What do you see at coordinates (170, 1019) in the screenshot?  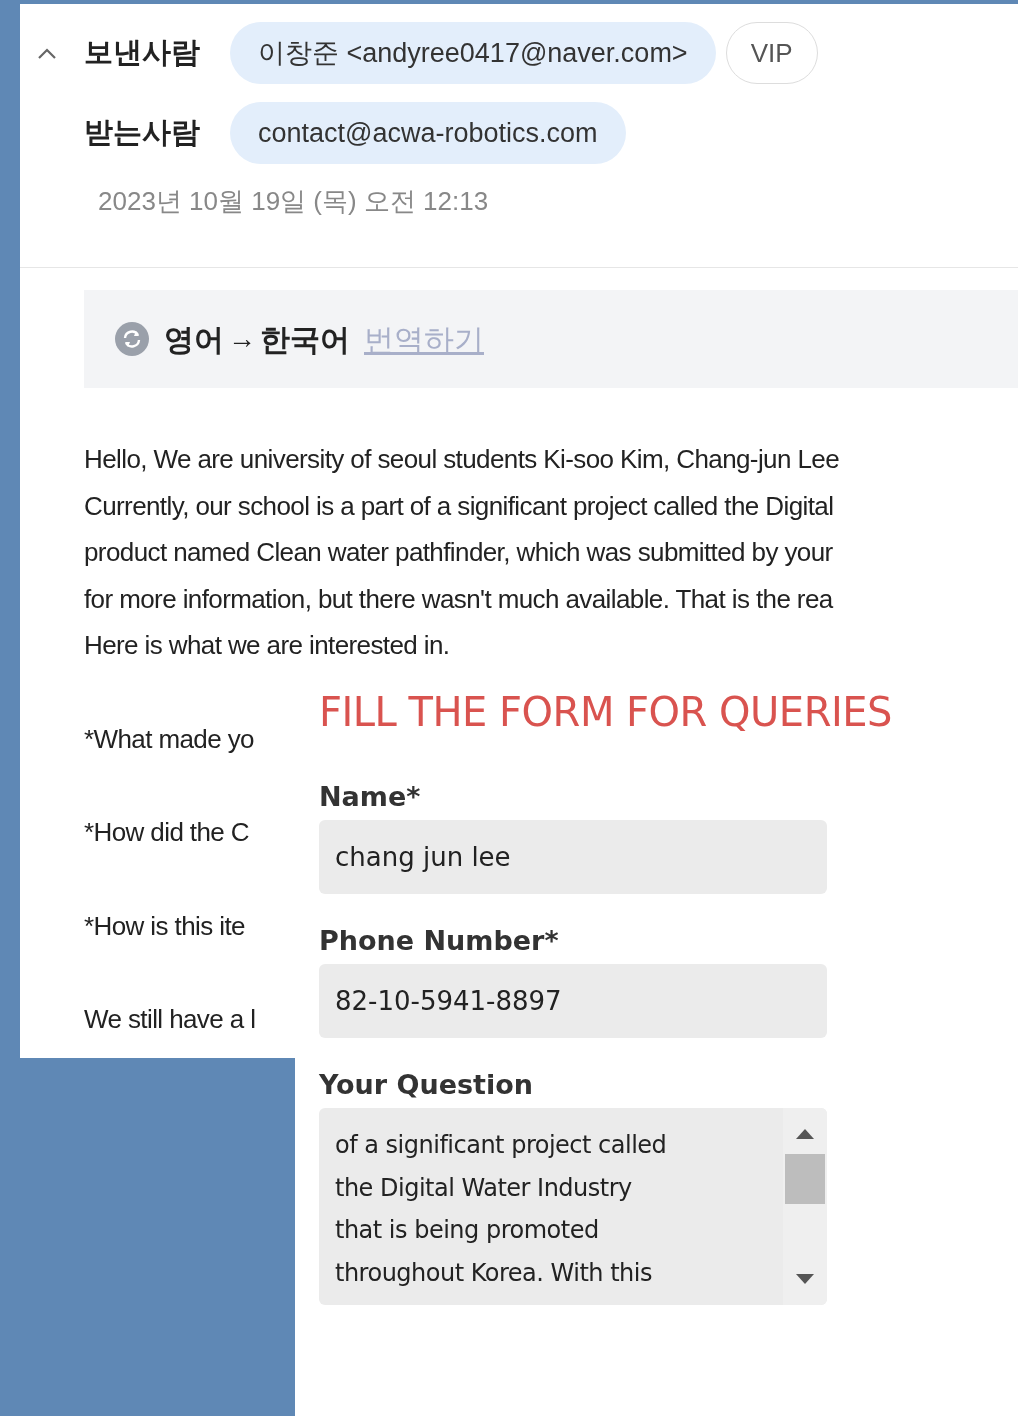 I see `email-body-line: We still have a l` at bounding box center [170, 1019].